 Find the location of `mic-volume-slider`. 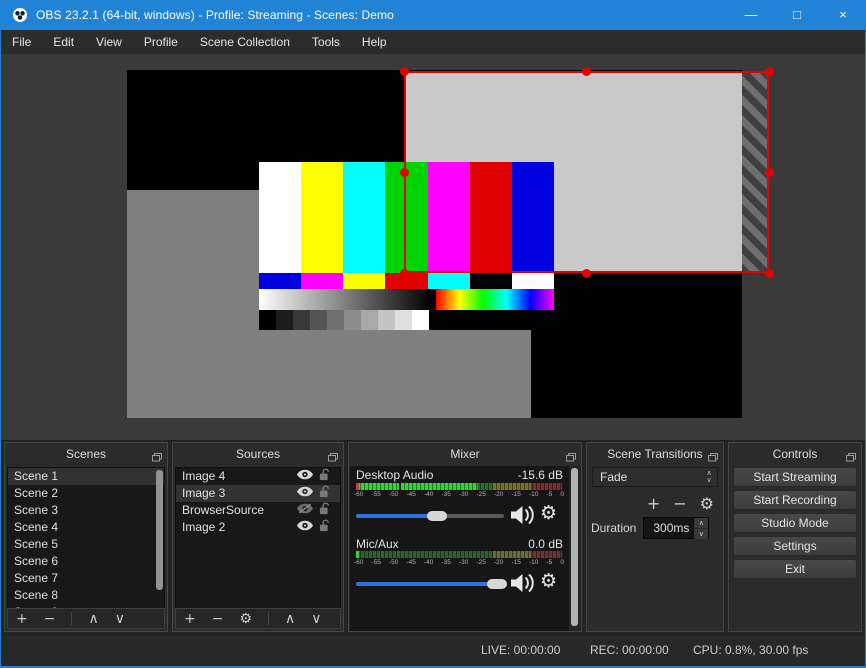

mic-volume-slider is located at coordinates (431, 584).